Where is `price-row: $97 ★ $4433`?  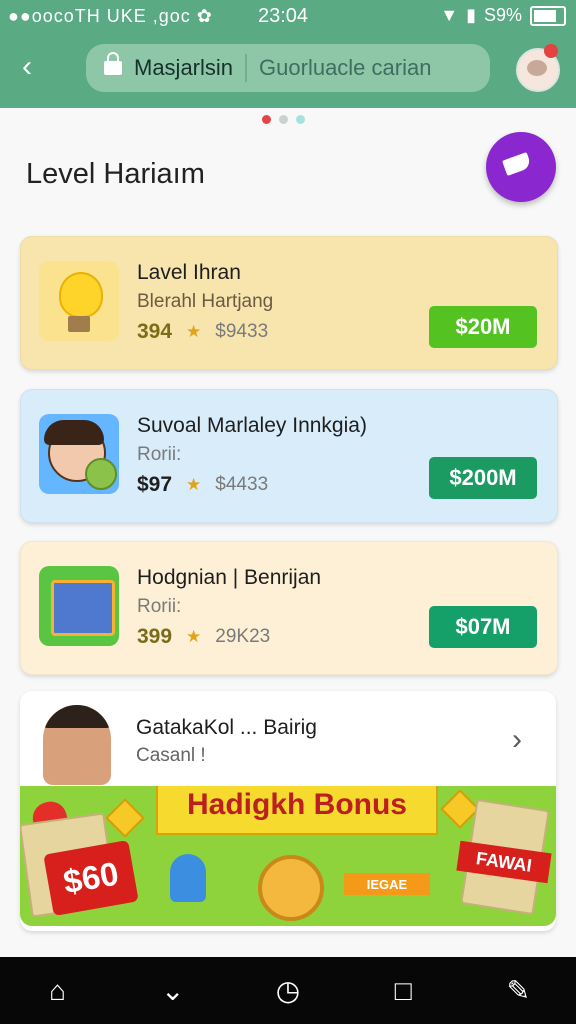 price-row: $97 ★ $4433 is located at coordinates (202, 485).